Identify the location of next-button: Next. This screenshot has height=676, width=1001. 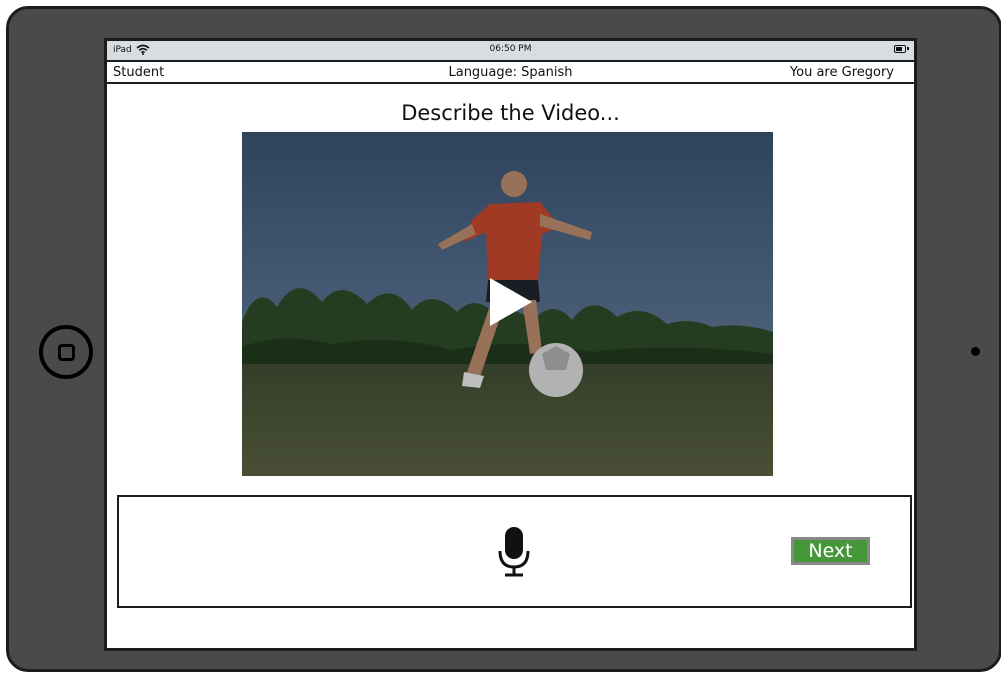
(830, 551).